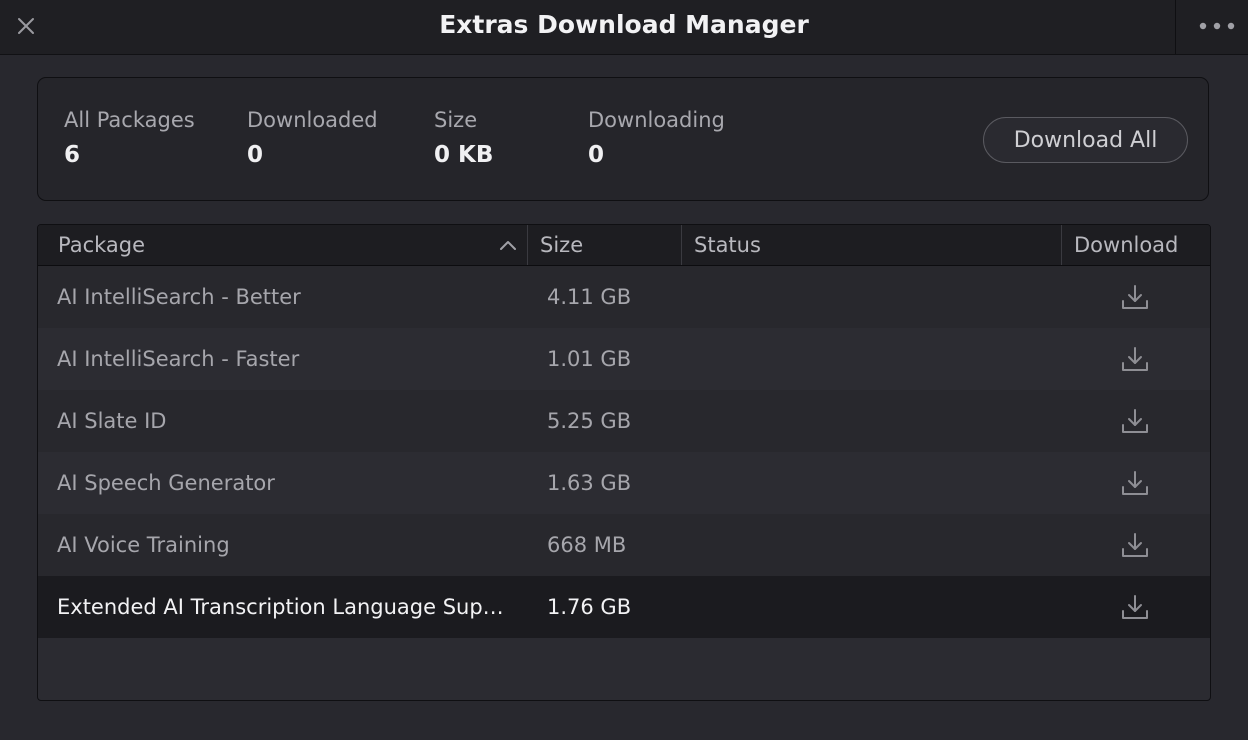 Image resolution: width=1248 pixels, height=740 pixels. What do you see at coordinates (656, 120) in the screenshot?
I see `stat-label: Downloading` at bounding box center [656, 120].